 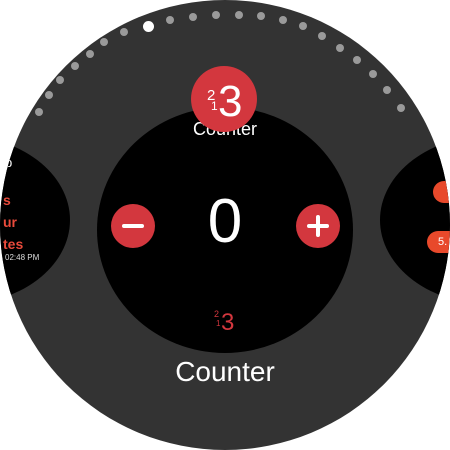 I want to click on app-title: Counter, so click(x=225, y=371).